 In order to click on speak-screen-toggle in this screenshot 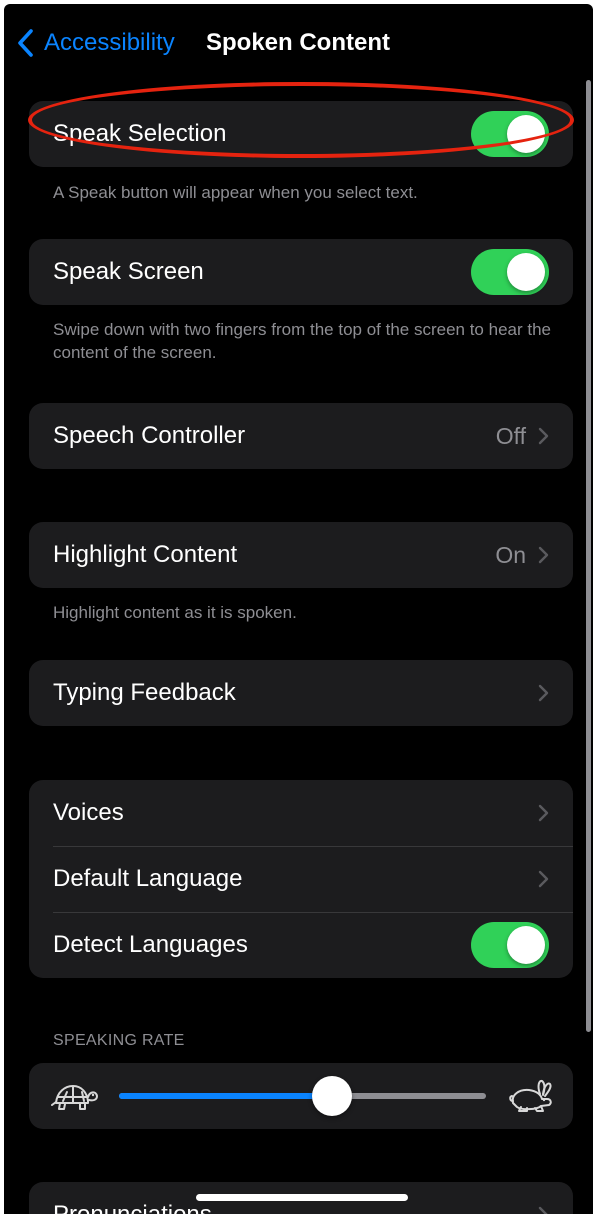, I will do `click(510, 272)`.